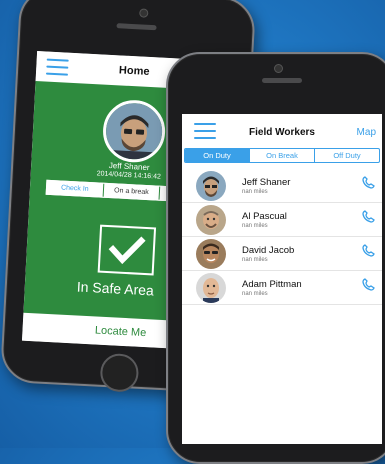  What do you see at coordinates (115, 288) in the screenshot?
I see `status-text: In Safe Area` at bounding box center [115, 288].